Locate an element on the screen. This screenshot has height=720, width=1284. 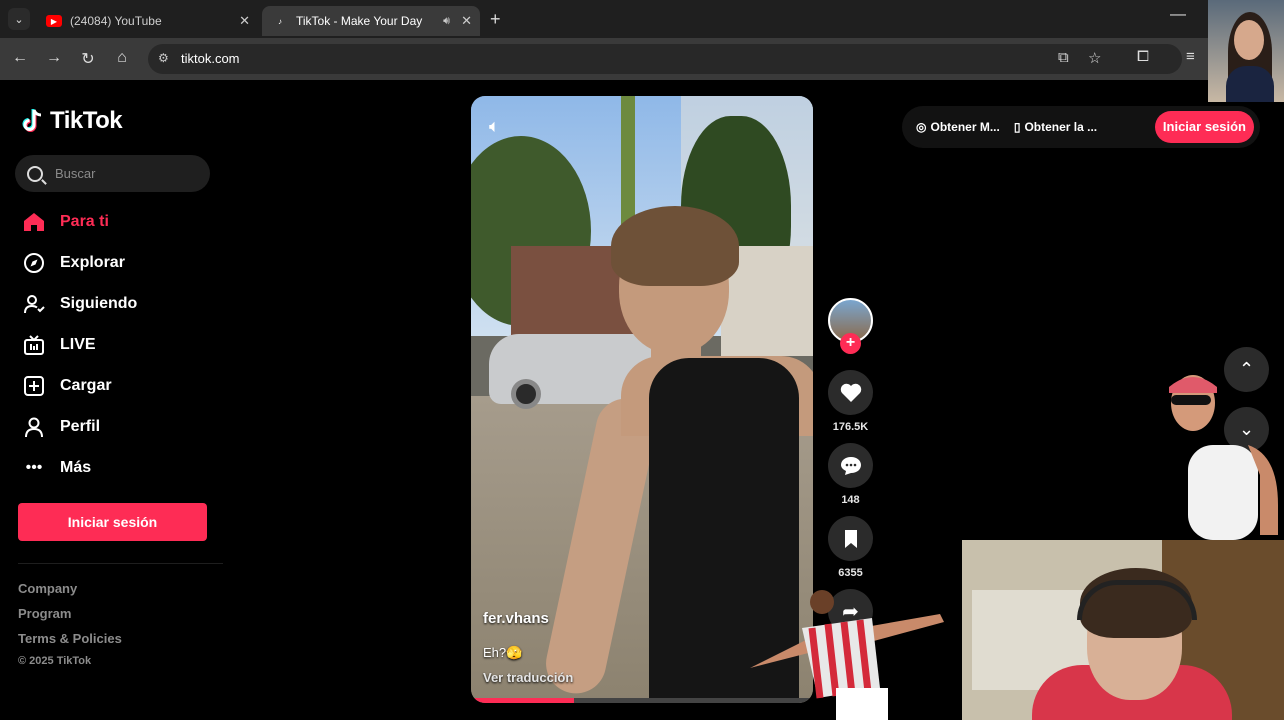
tab-title: (24084) YouTube is located at coordinates (116, 21).